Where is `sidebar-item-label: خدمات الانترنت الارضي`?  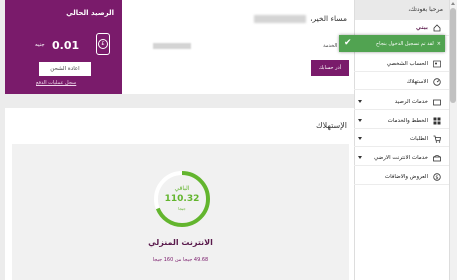 sidebar-item-label: خدمات الانترنت الارضي is located at coordinates (401, 158).